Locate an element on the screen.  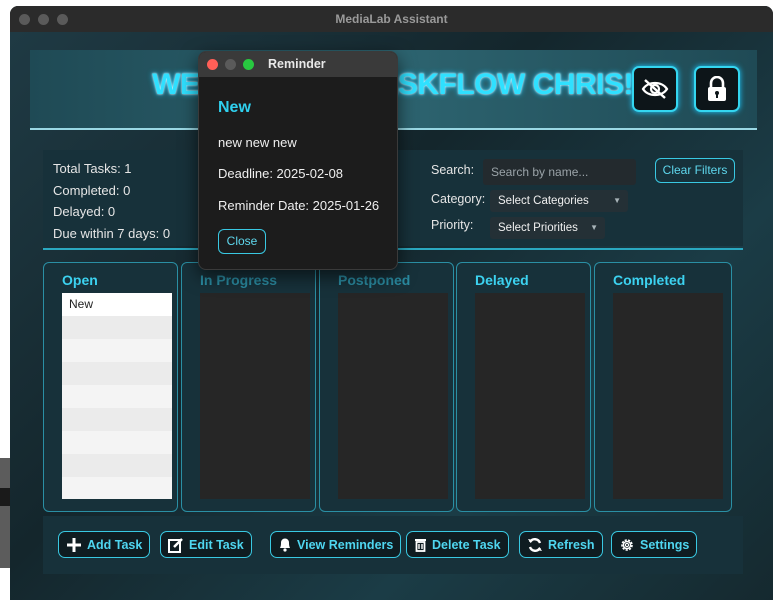
column-title: Open is located at coordinates (80, 280).